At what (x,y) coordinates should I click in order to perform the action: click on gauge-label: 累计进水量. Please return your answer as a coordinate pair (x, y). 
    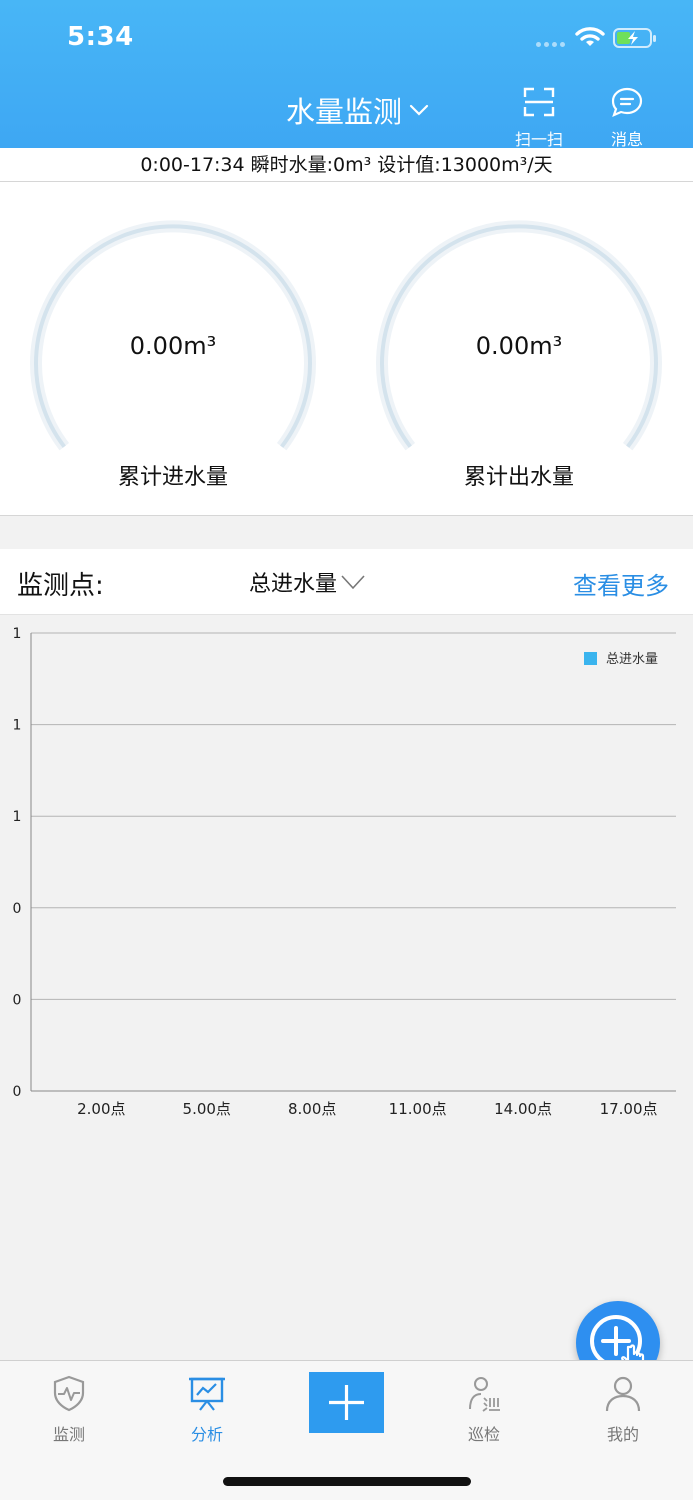
    Looking at the image, I should click on (172, 477).